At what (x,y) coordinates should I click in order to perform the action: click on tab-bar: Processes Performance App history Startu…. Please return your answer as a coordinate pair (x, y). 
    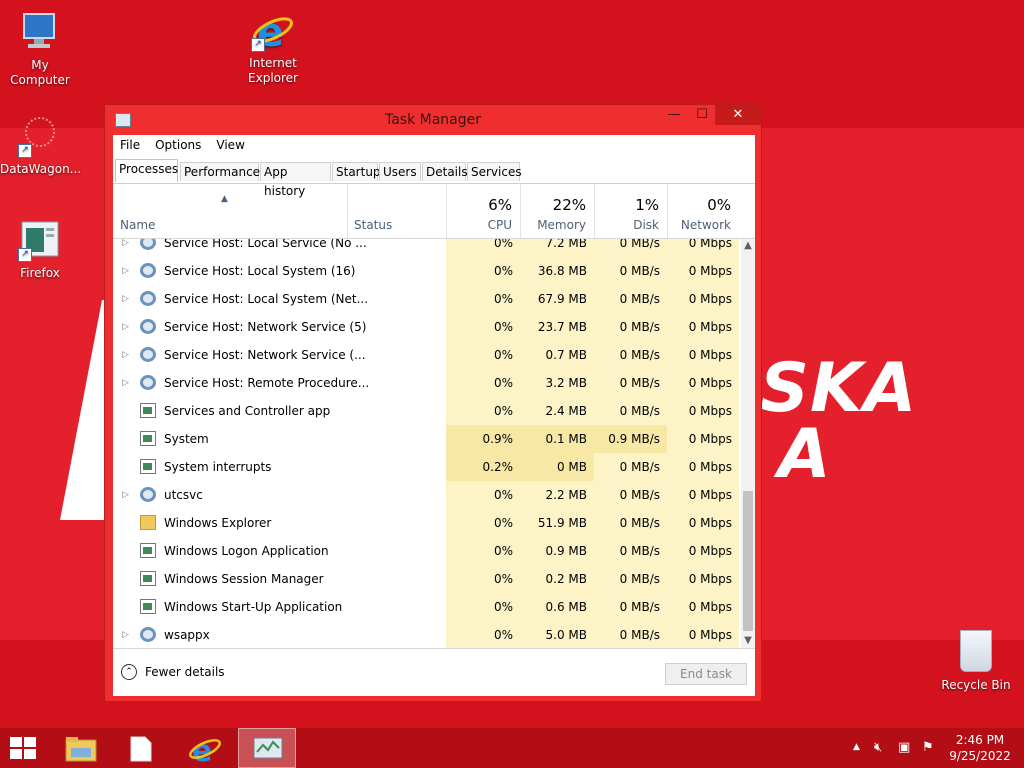
    Looking at the image, I should click on (434, 177).